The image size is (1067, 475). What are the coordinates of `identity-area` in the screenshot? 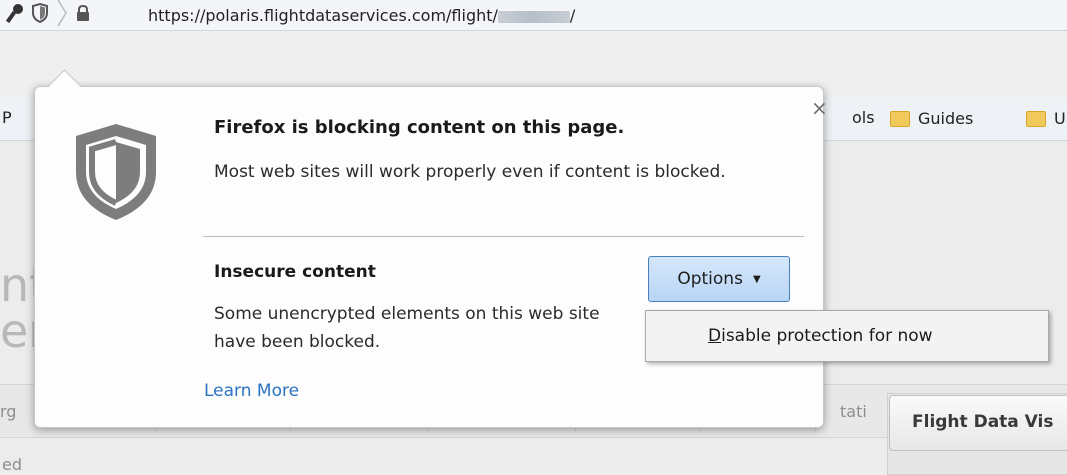 It's located at (45, 15).